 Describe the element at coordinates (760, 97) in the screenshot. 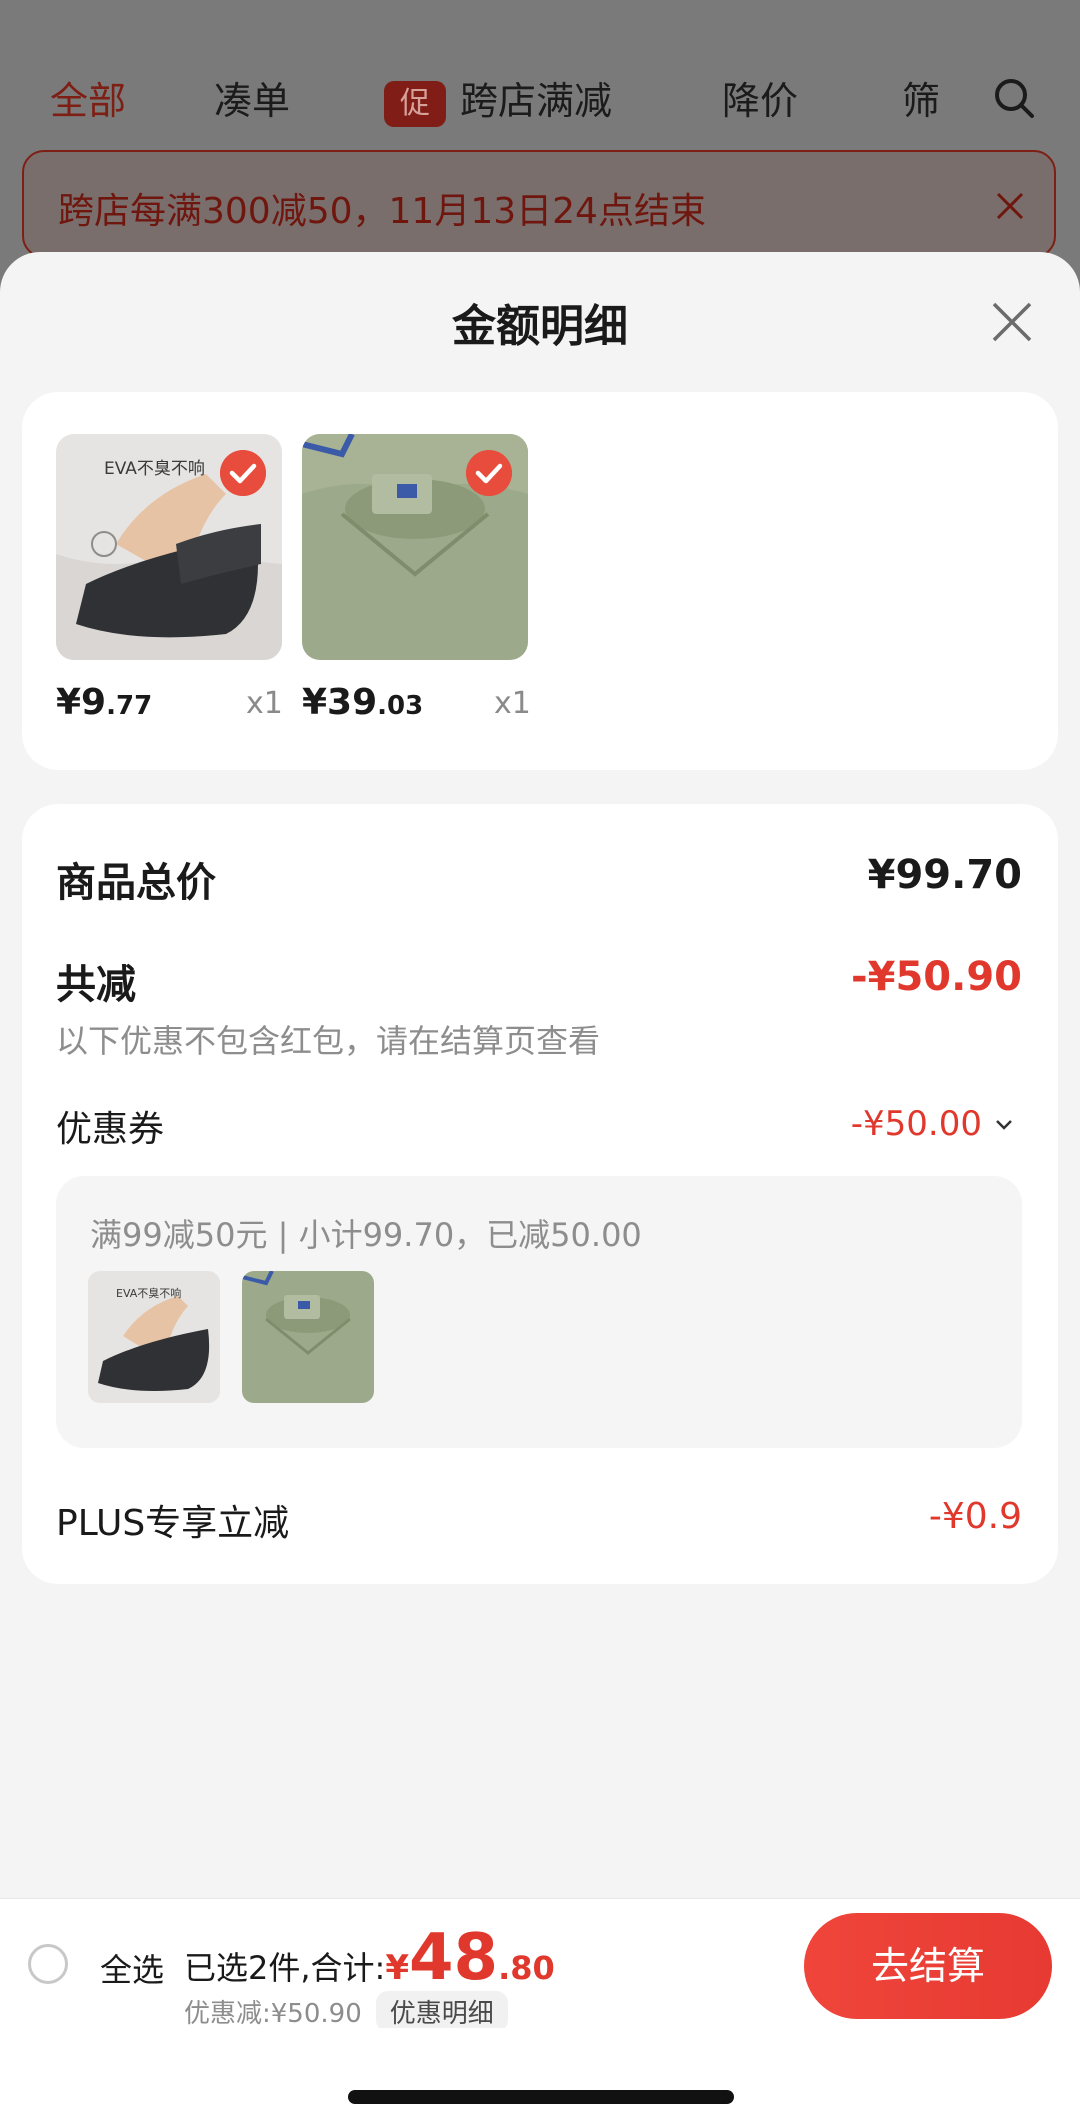

I see `tab-price-drop: 降价` at that location.